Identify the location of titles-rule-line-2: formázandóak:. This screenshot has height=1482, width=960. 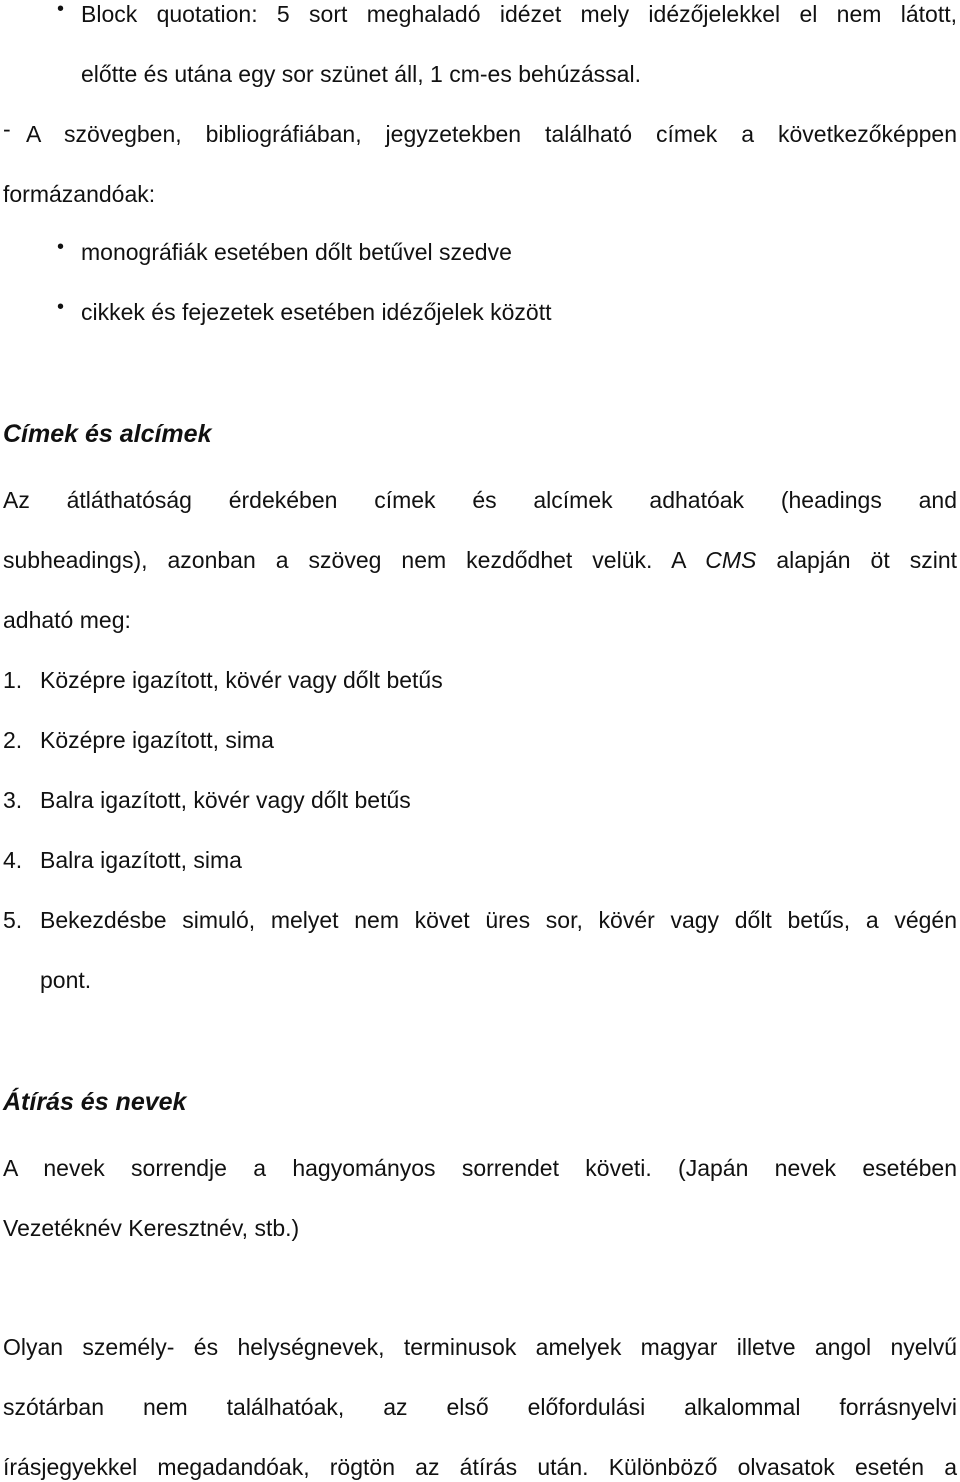
(79, 194).